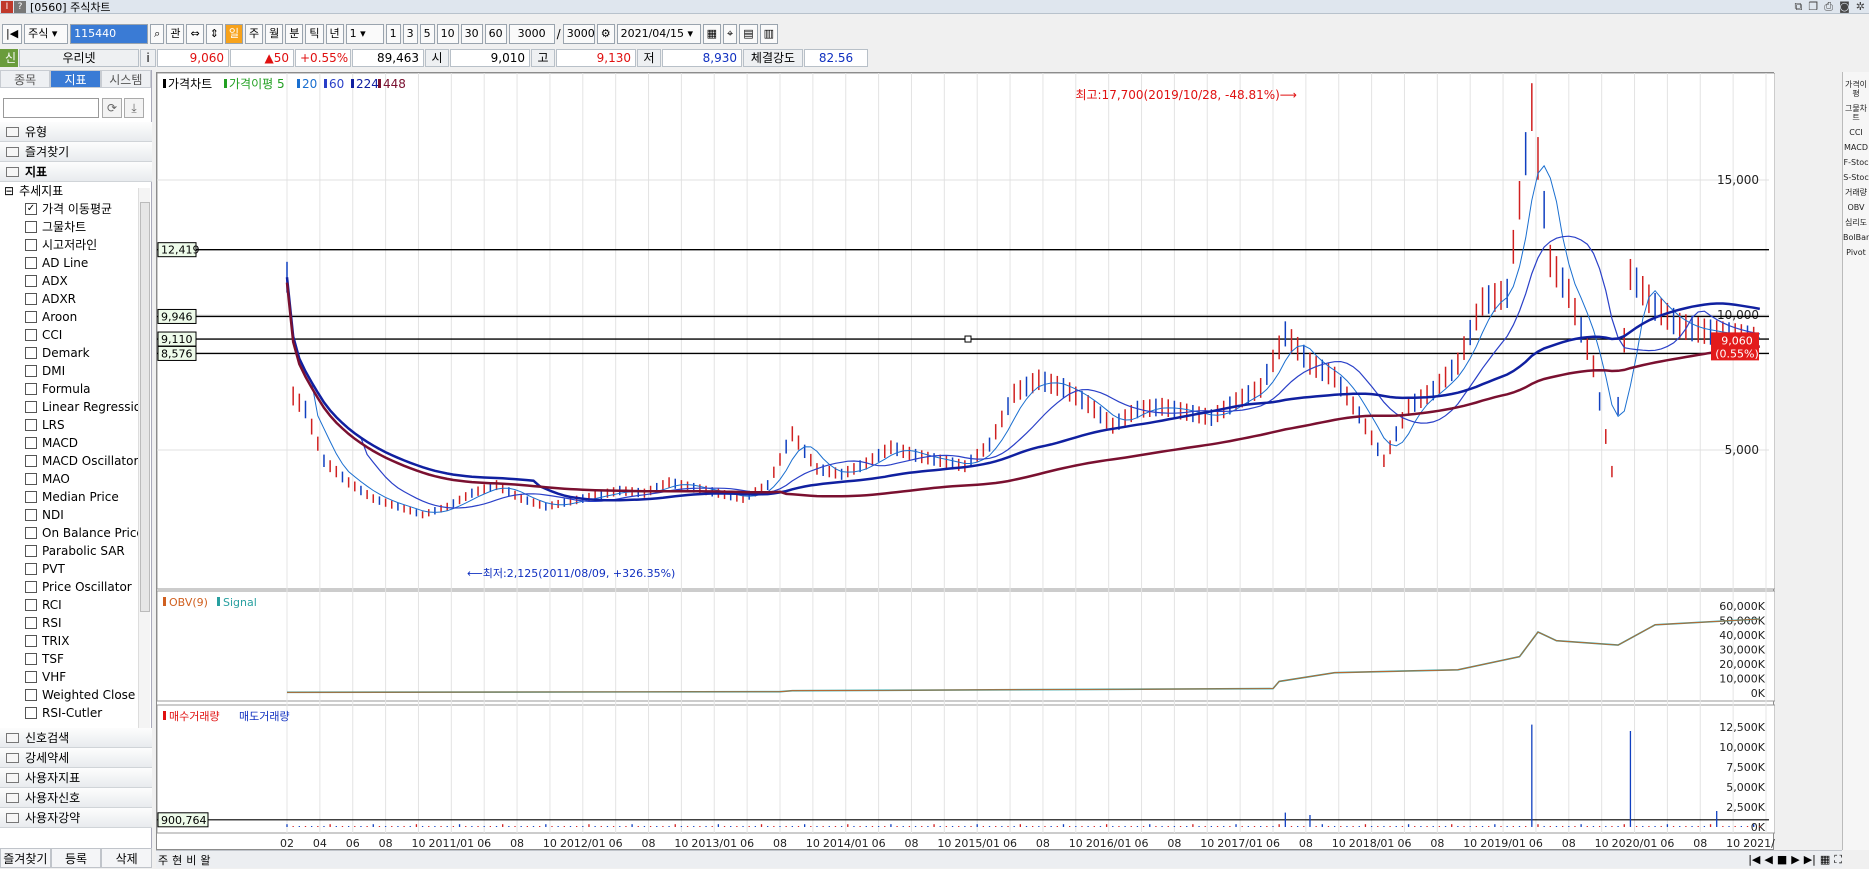  I want to click on indicator-item: 시고저라인, so click(76, 245).